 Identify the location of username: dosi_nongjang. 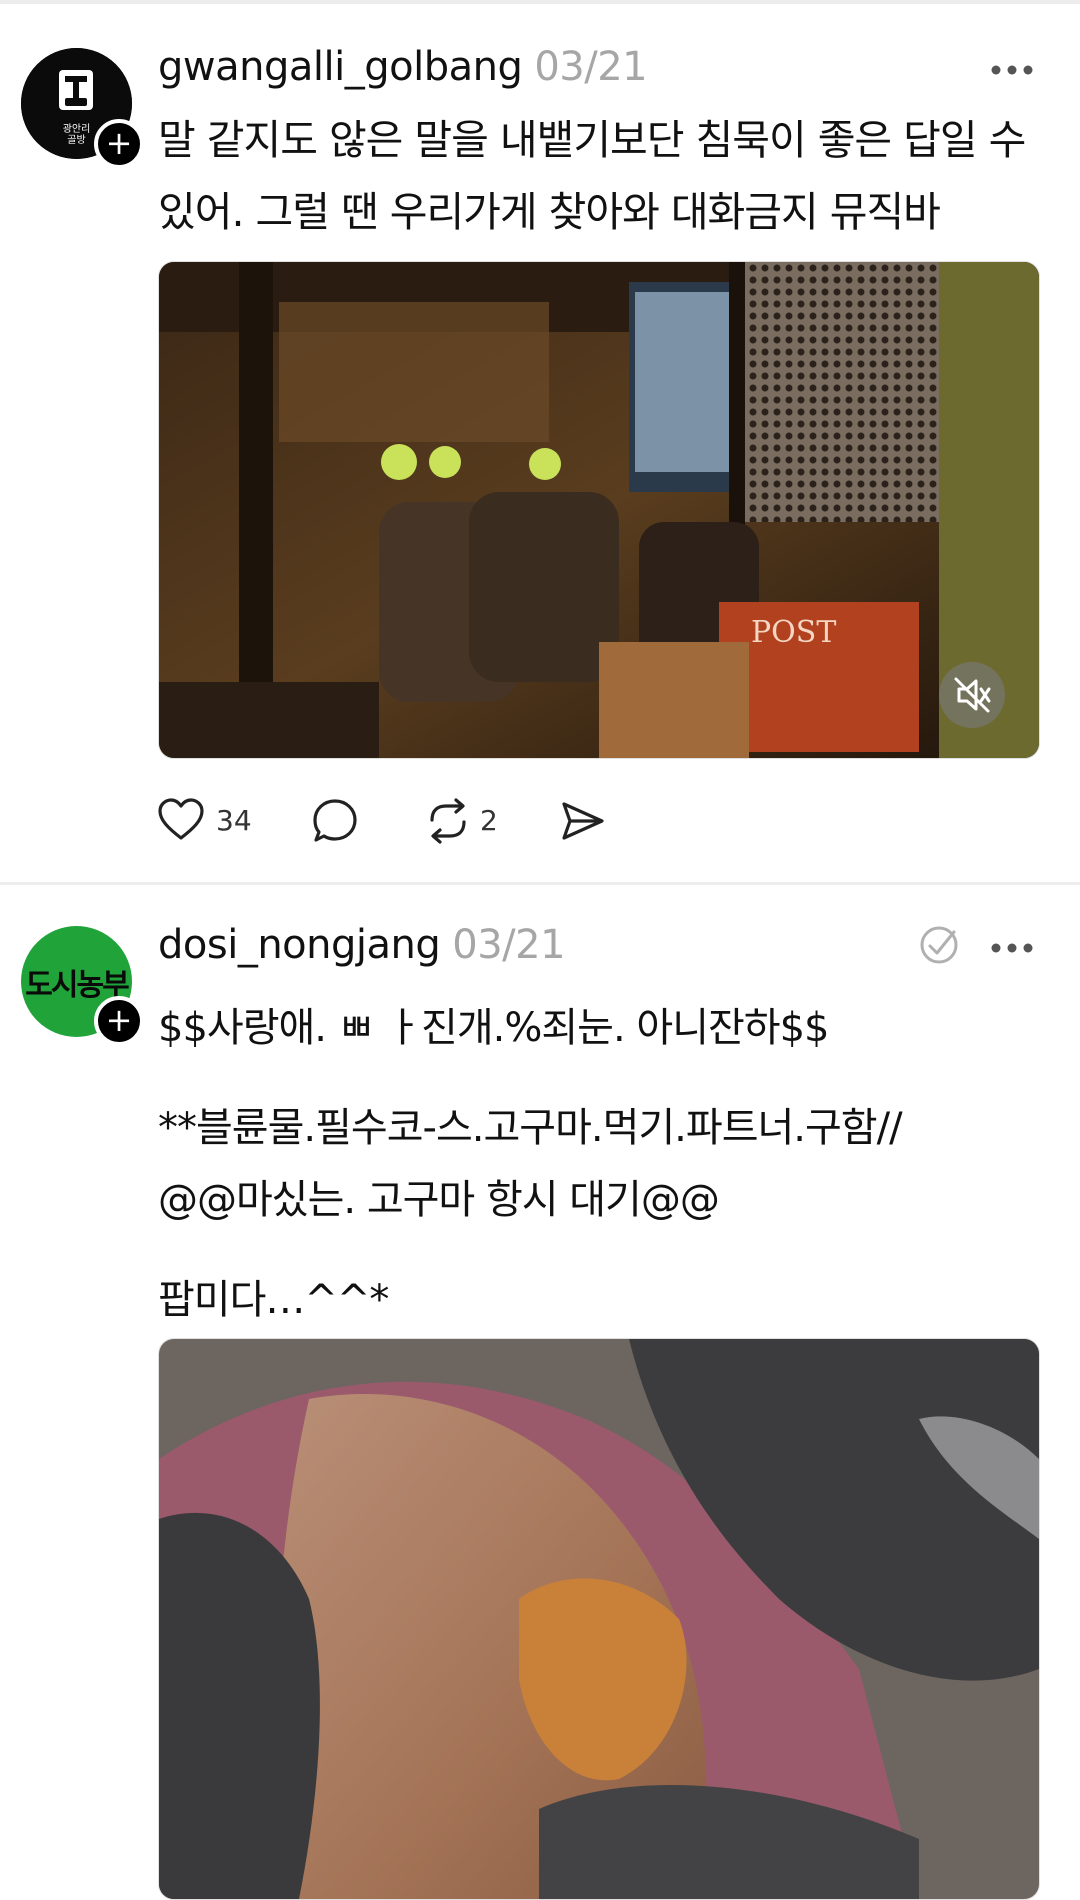
(299, 945).